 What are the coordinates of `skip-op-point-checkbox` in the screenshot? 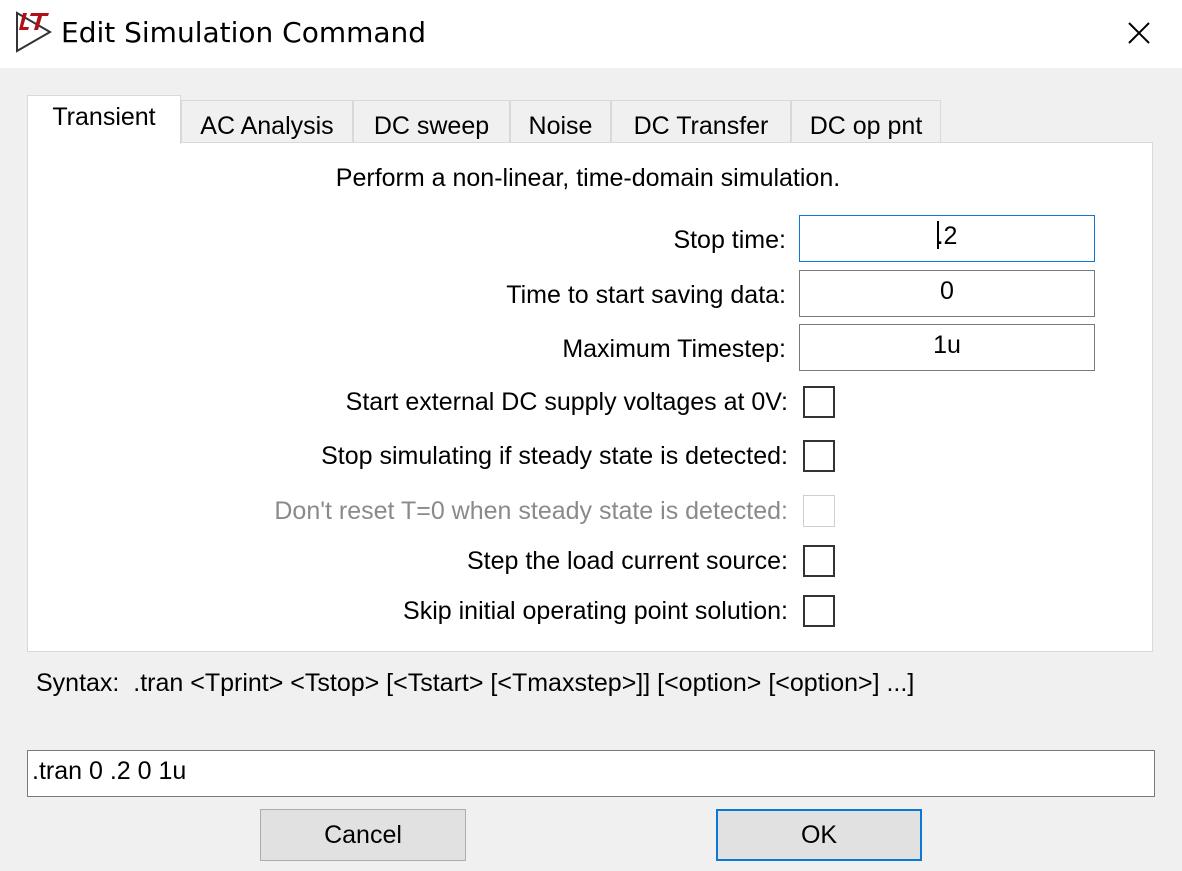 It's located at (819, 611).